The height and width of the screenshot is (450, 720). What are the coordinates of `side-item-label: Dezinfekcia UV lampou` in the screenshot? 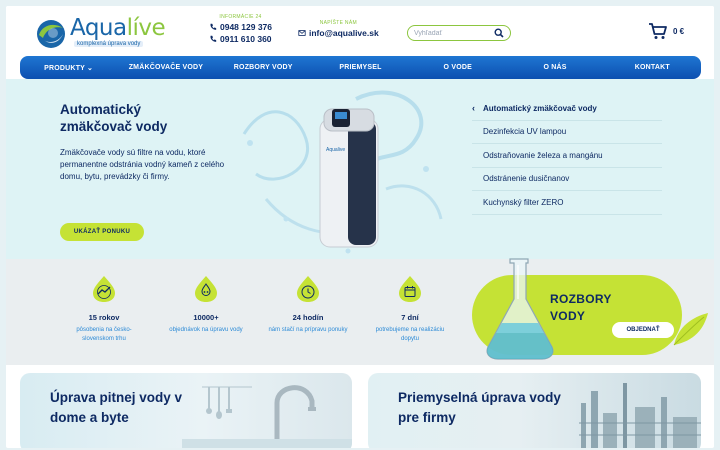 It's located at (525, 132).